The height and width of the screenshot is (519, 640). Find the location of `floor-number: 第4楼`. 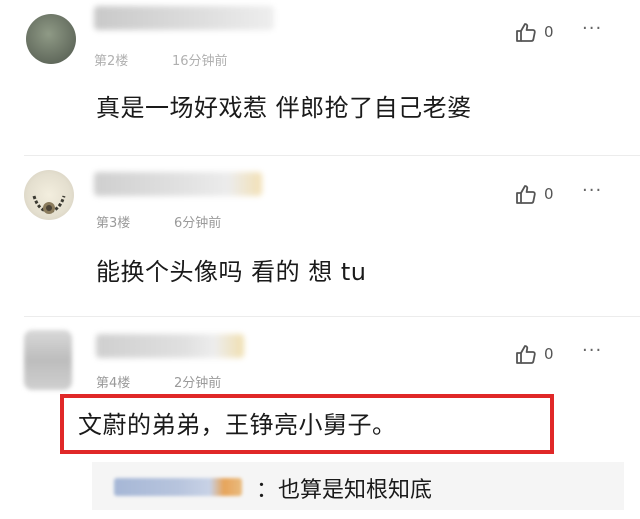

floor-number: 第4楼 is located at coordinates (113, 383).